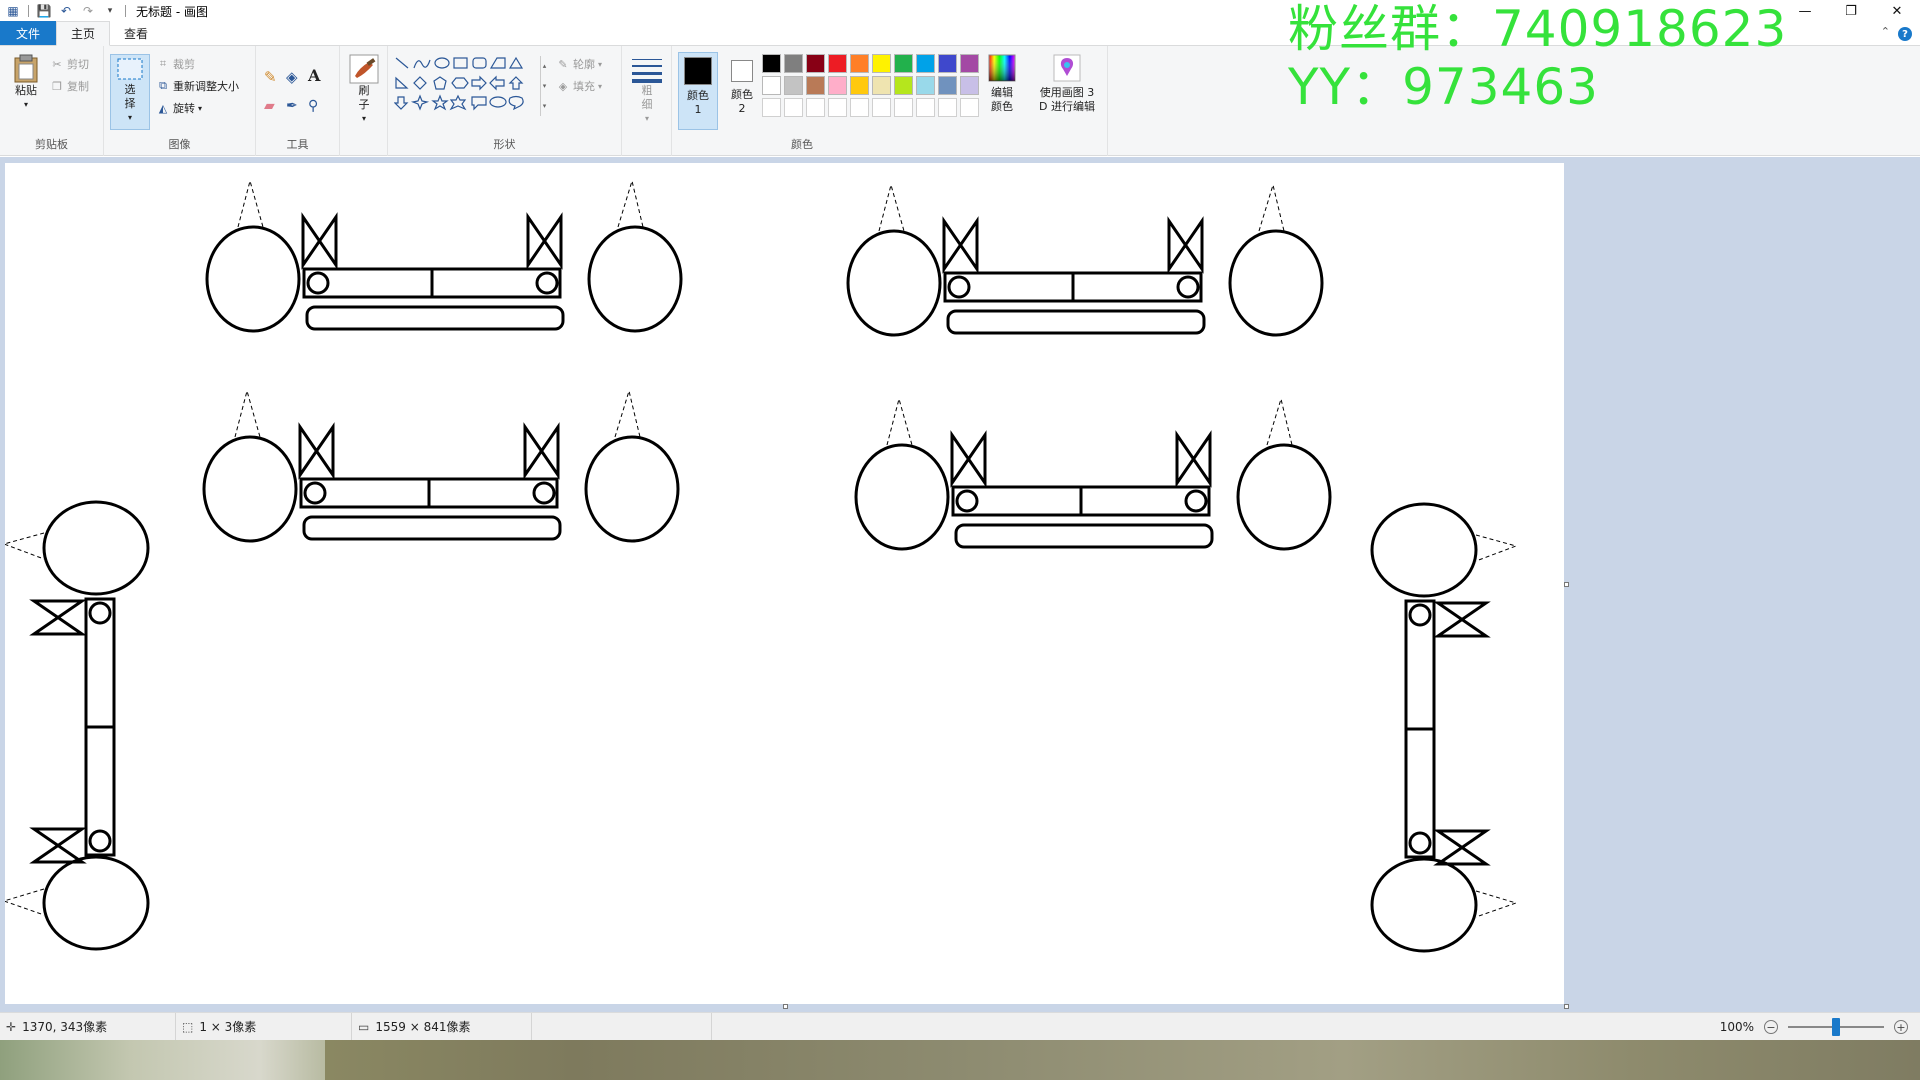  What do you see at coordinates (432, 528) in the screenshot?
I see `base-bar` at bounding box center [432, 528].